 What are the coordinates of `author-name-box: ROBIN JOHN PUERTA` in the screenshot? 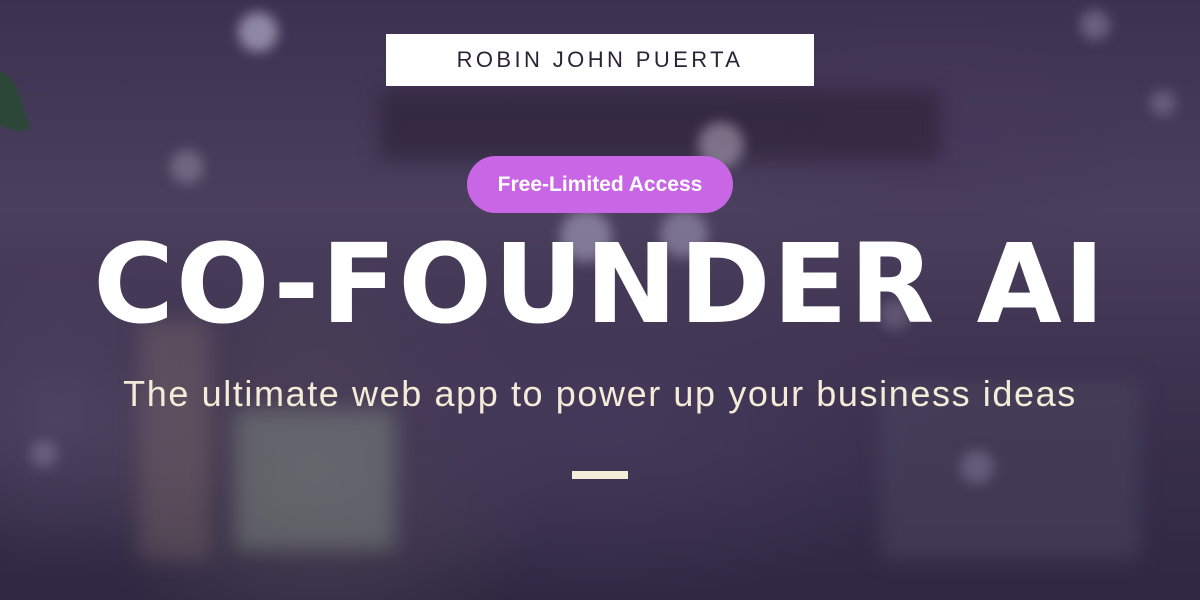 It's located at (600, 60).